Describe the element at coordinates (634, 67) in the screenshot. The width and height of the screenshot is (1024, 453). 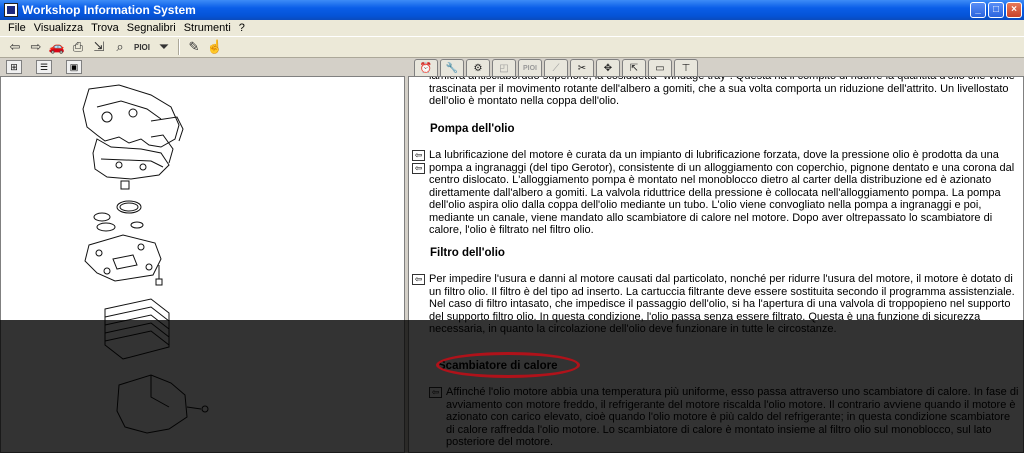
I see `tab-lift-icon: ⇱` at that location.